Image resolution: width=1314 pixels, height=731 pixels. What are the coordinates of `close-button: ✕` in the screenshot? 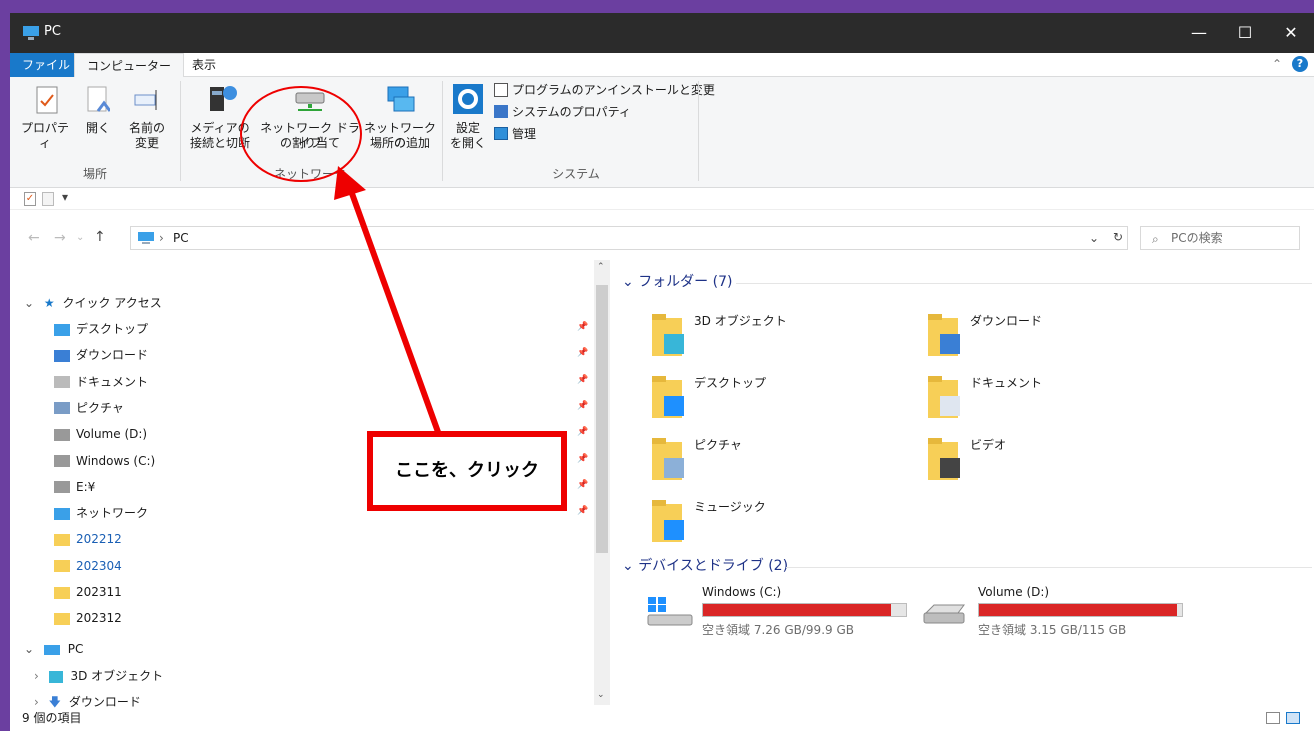 It's located at (1291, 33).